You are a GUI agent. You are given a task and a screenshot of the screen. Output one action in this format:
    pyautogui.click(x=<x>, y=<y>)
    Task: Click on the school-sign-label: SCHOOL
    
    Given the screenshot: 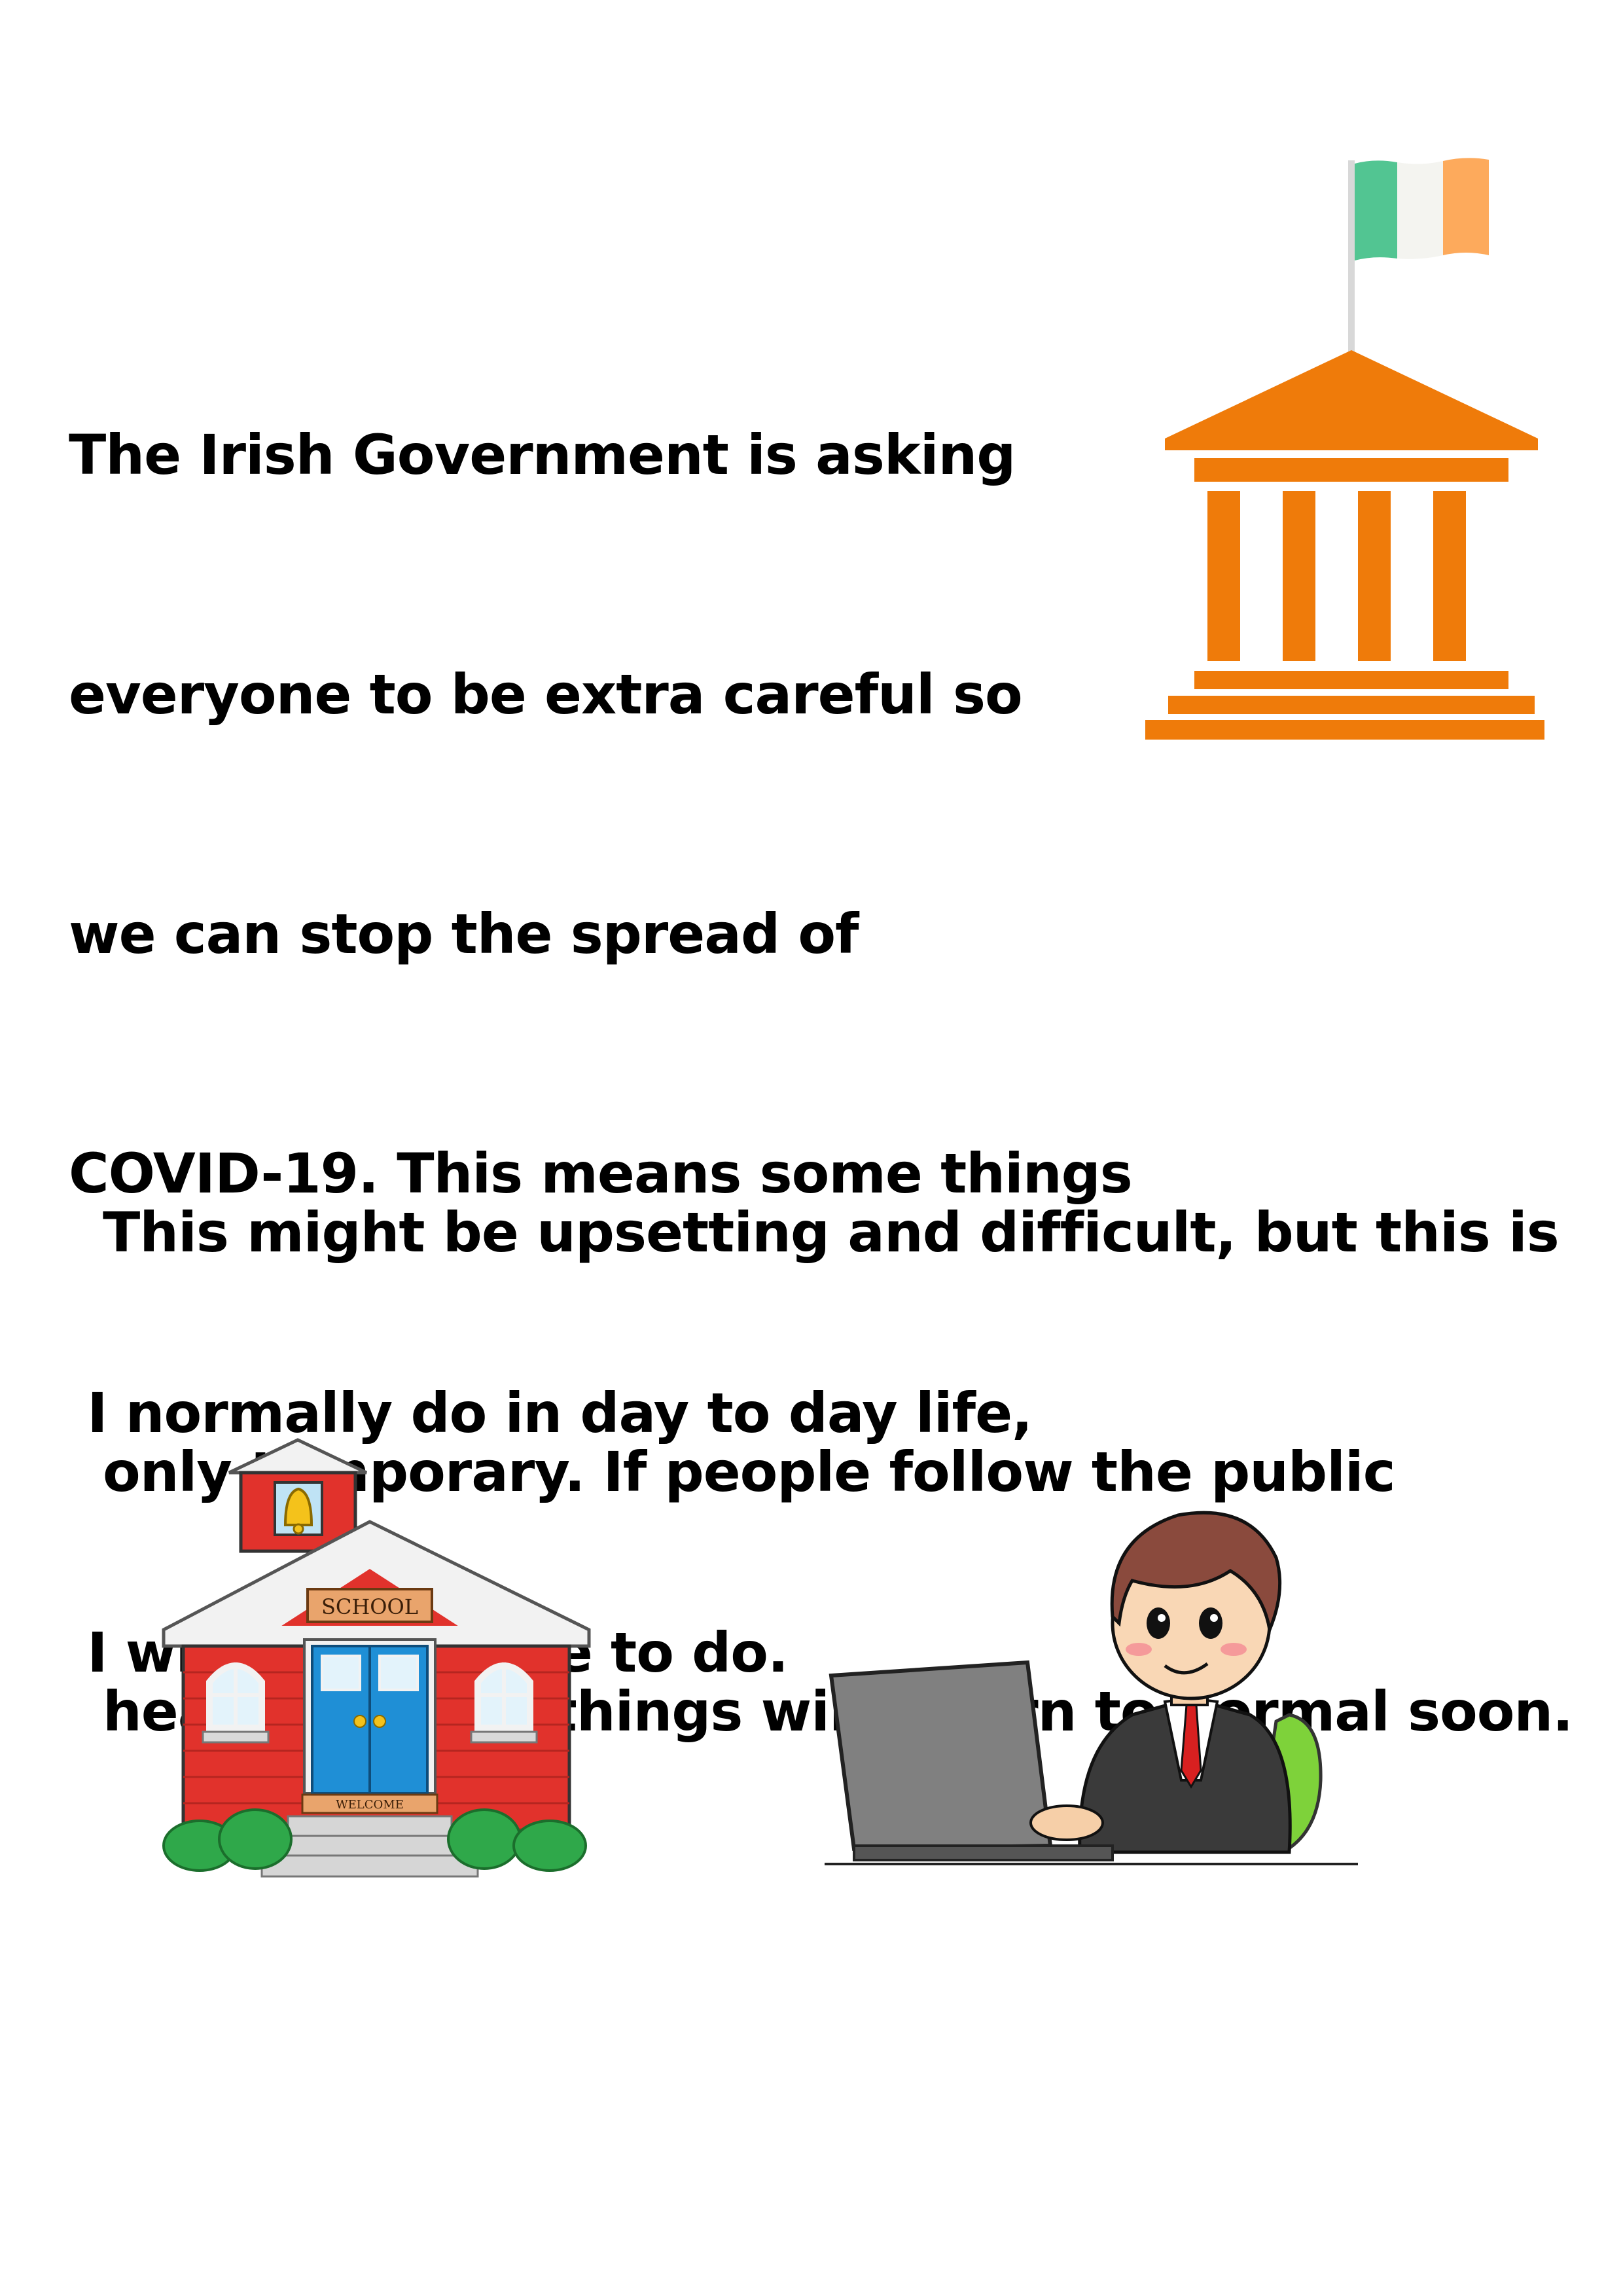 What is the action you would take?
    pyautogui.click(x=369, y=1607)
    